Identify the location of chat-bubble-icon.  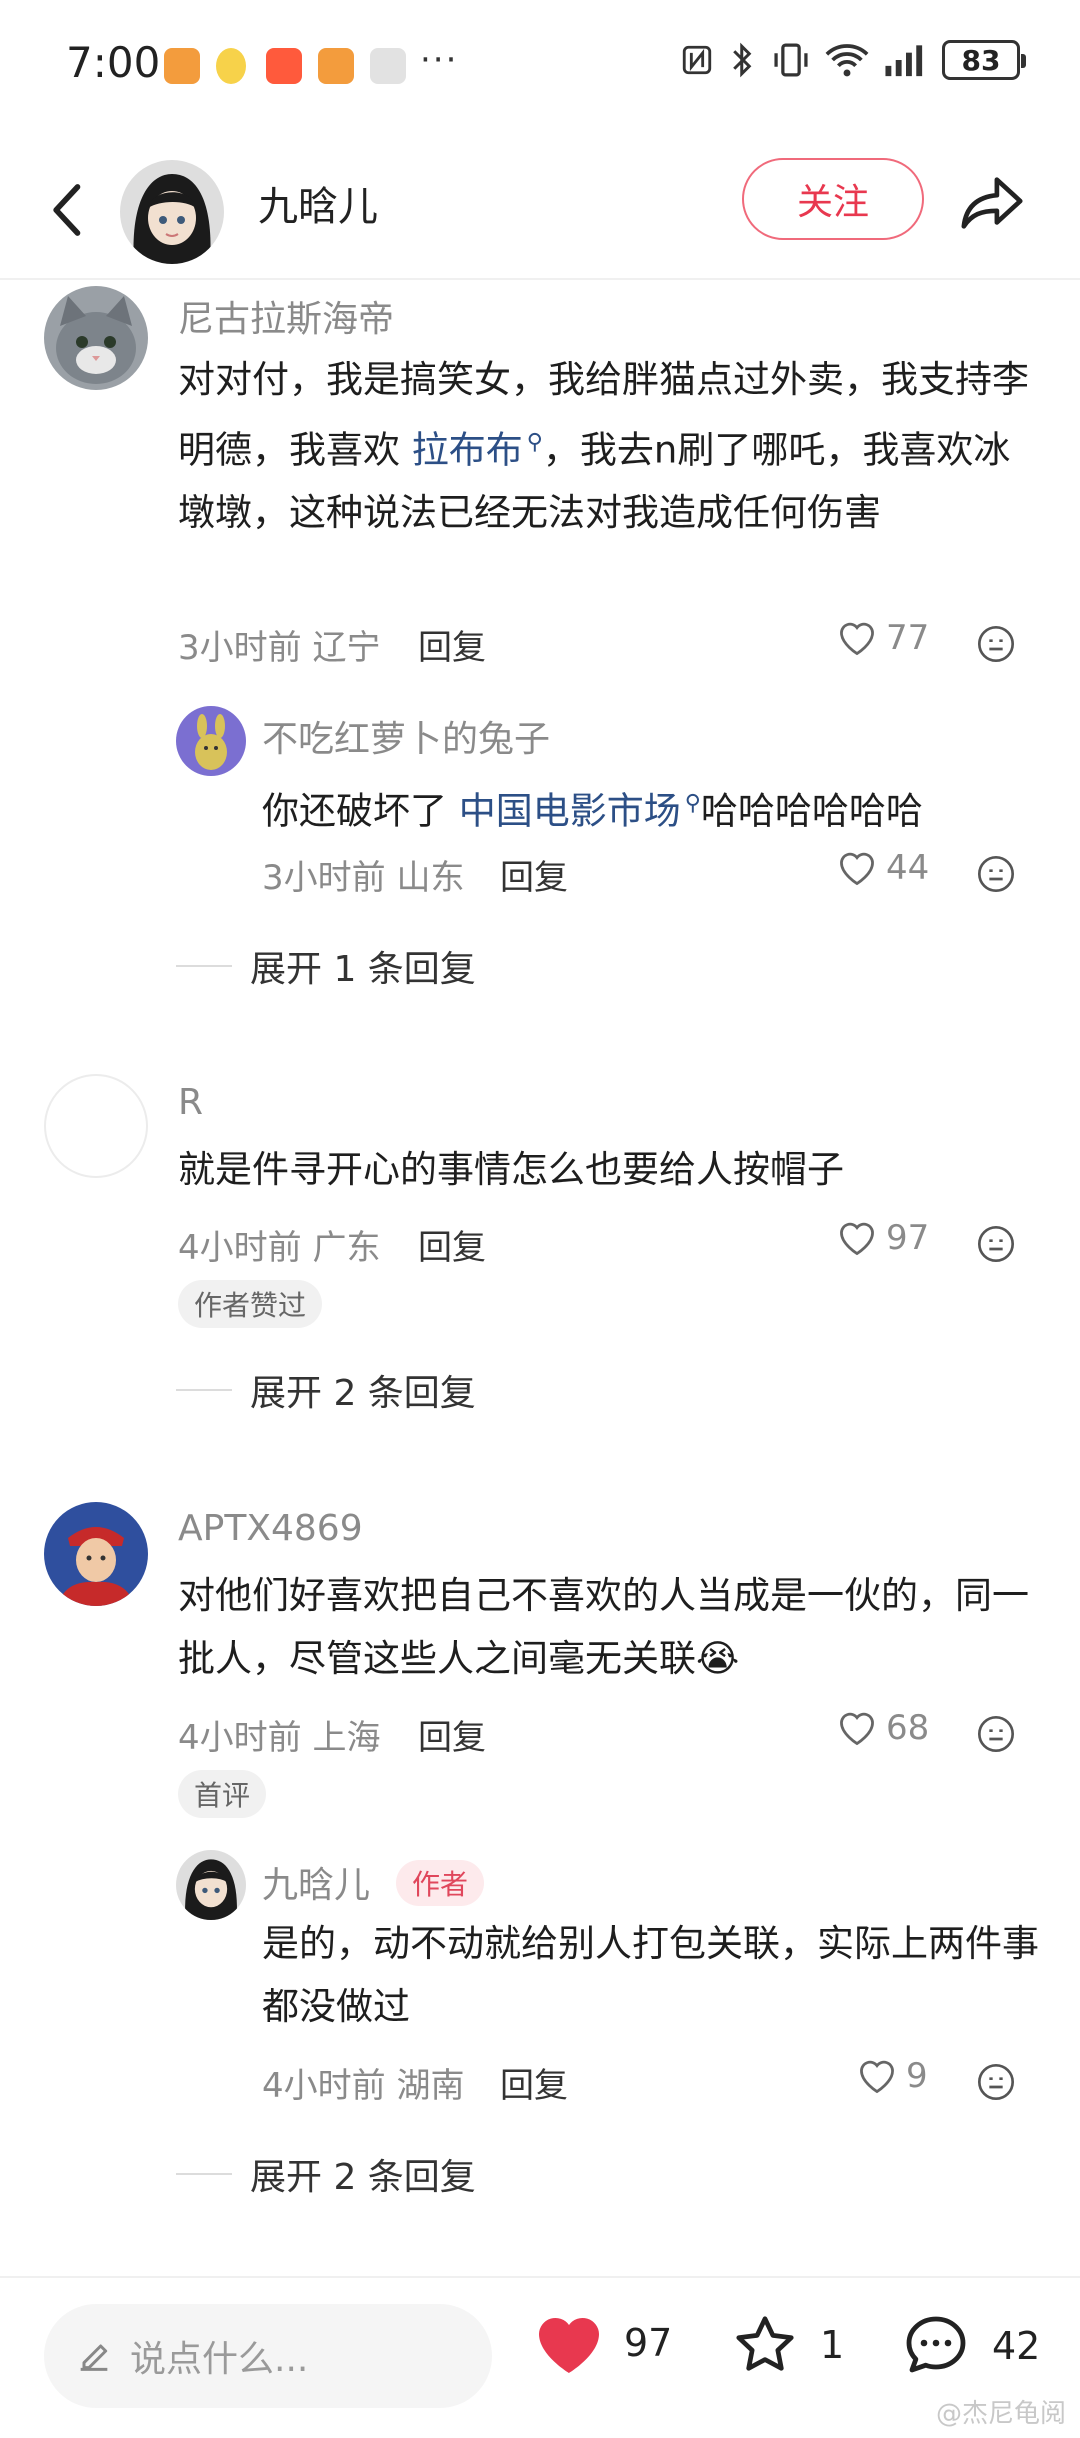
(936, 2344).